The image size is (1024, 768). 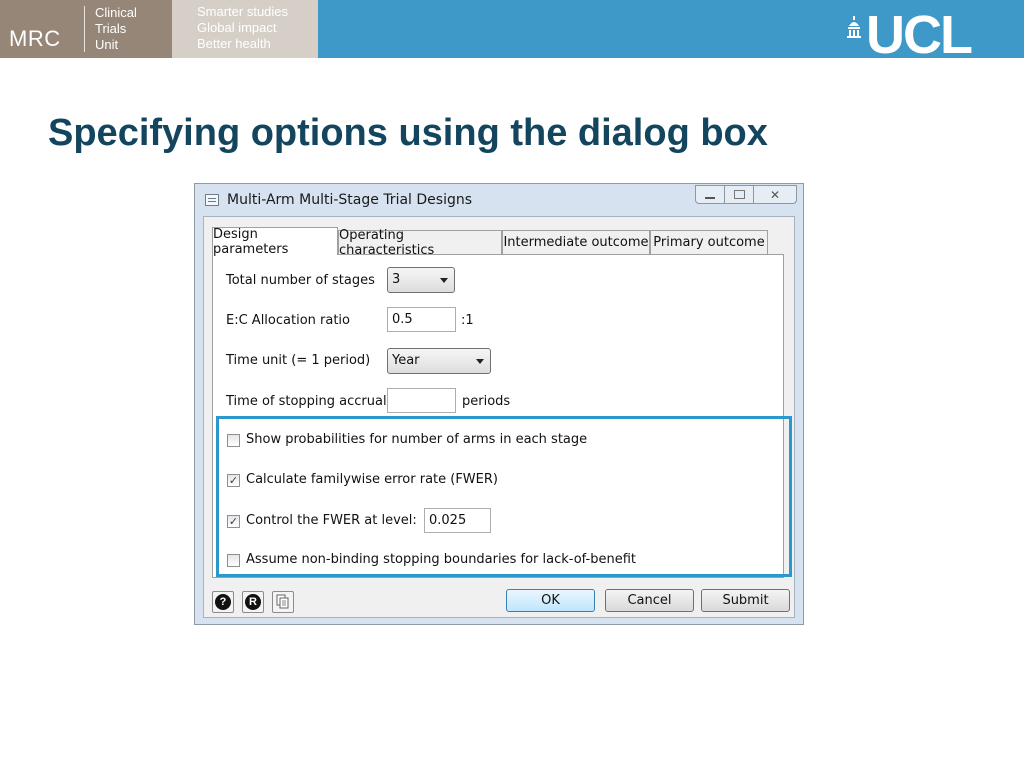 What do you see at coordinates (421, 280) in the screenshot?
I see `stages-dropdown: 3` at bounding box center [421, 280].